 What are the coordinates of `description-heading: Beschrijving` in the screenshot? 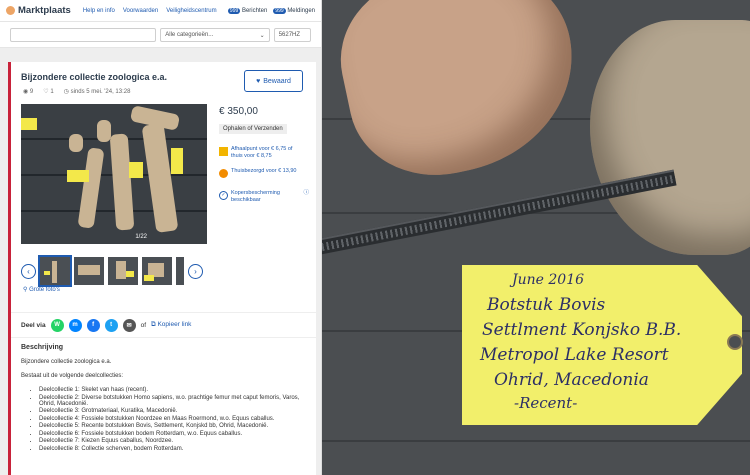 It's located at (42, 347).